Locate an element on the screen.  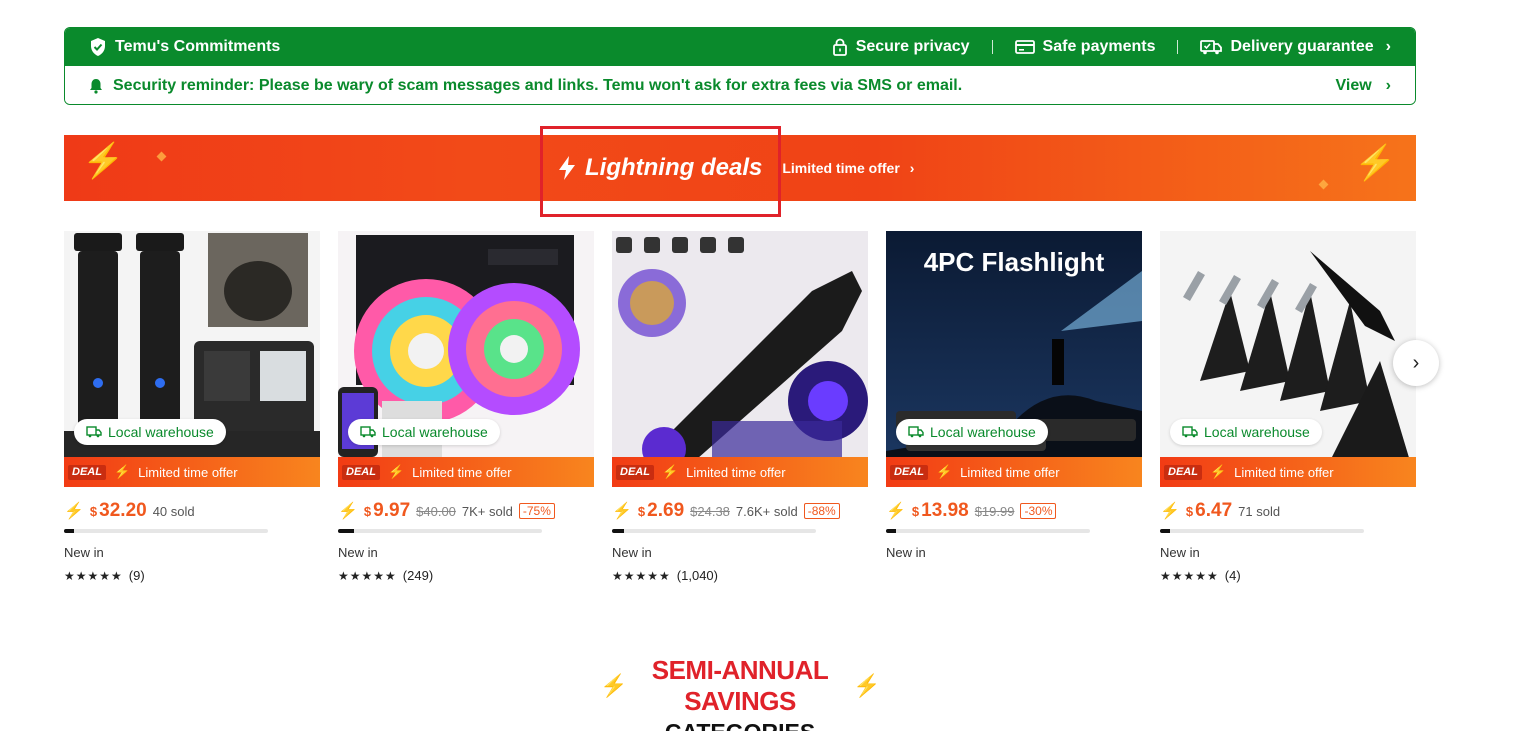
rating-count: (1,040) is located at coordinates (697, 575).